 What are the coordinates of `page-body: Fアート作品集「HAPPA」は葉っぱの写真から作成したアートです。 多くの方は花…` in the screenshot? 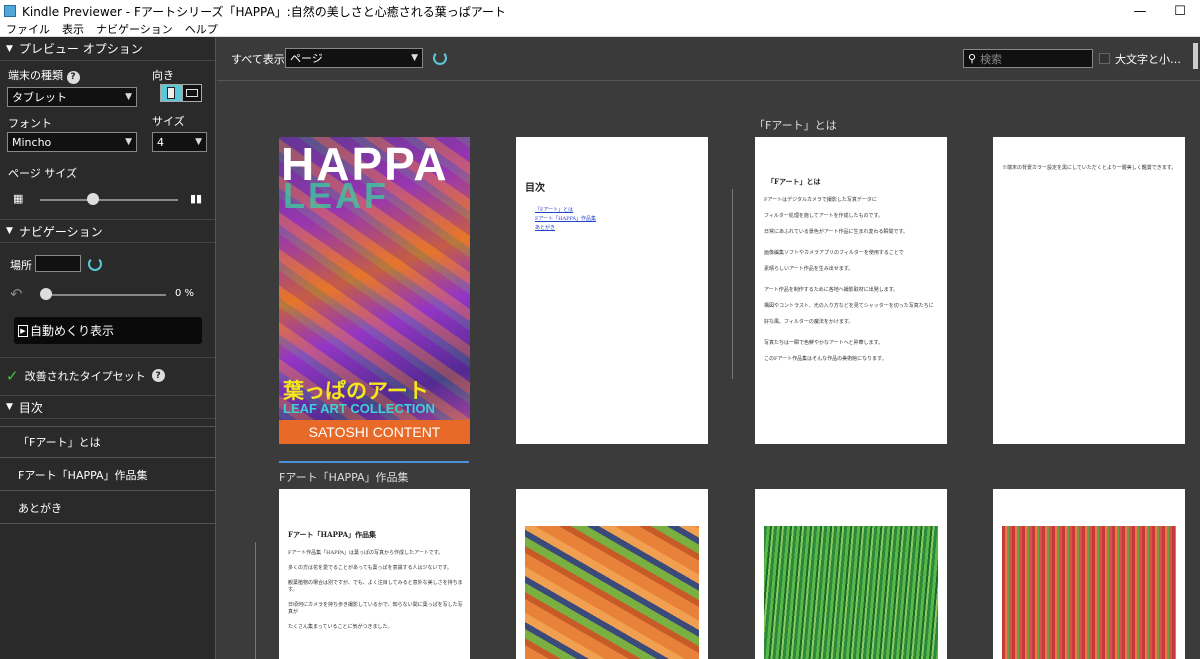 It's located at (376, 590).